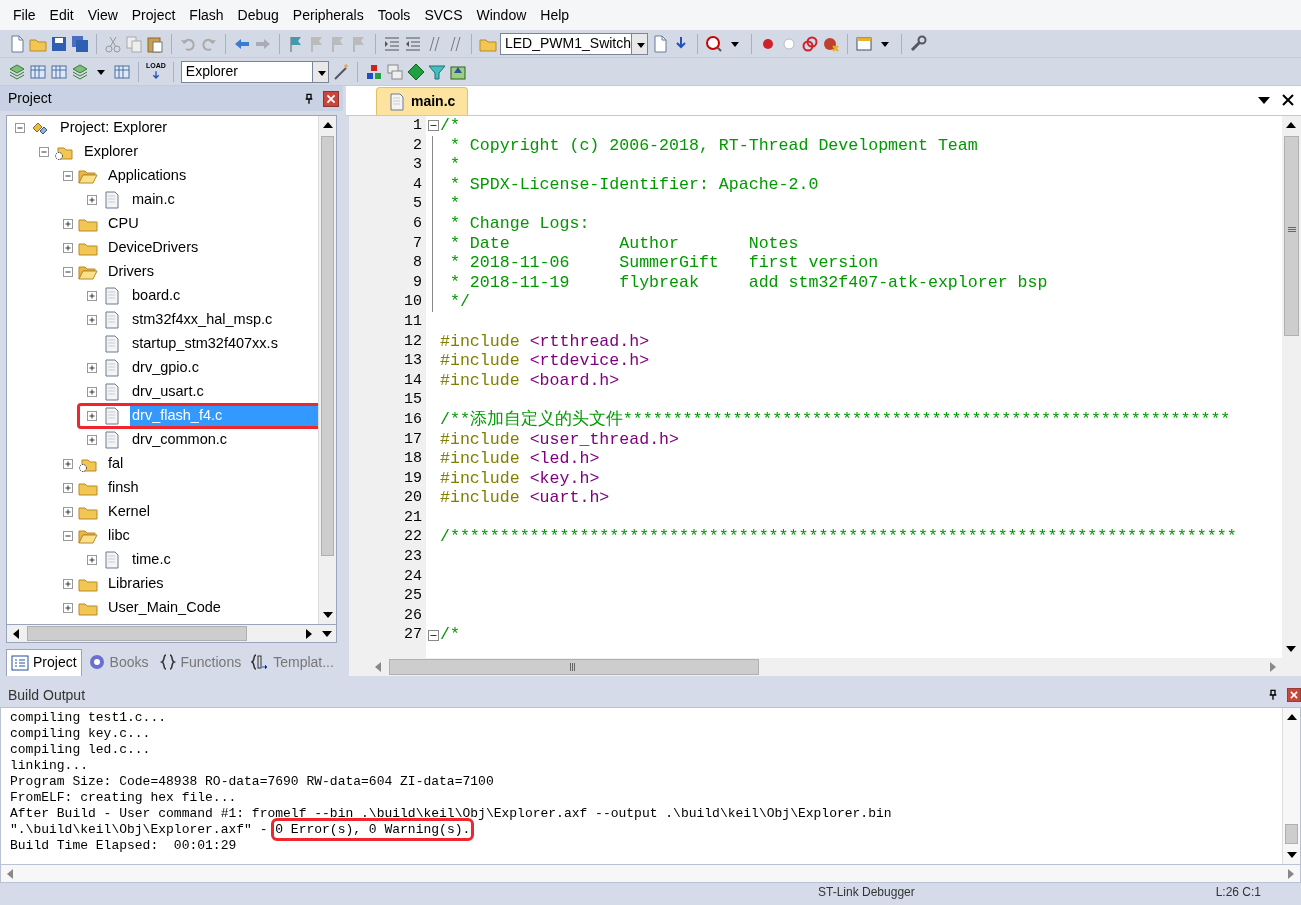 The image size is (1301, 905). I want to click on panel-tab: Project, so click(44, 662).